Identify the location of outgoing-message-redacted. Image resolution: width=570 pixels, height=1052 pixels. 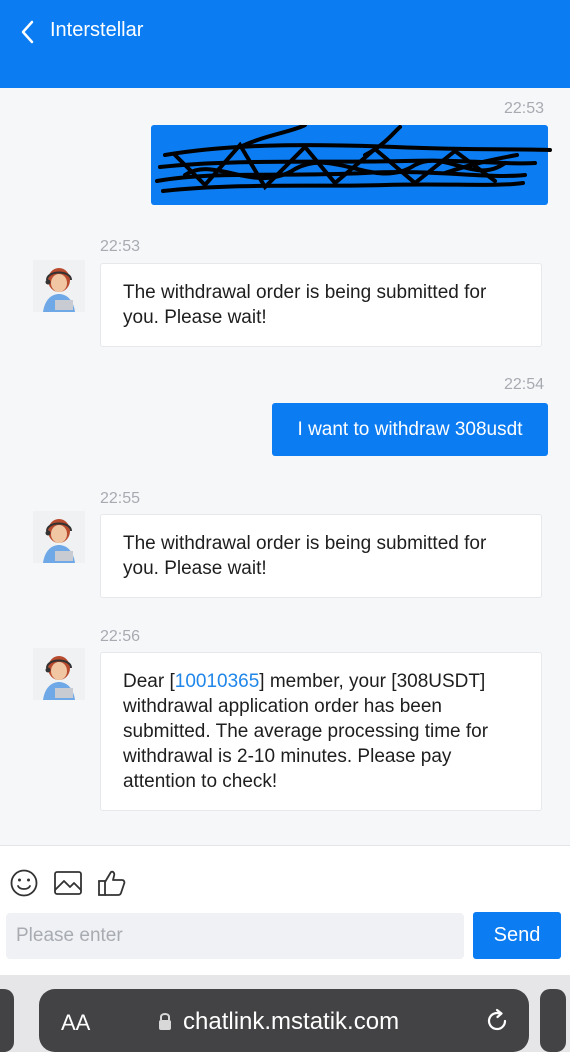
(351, 165).